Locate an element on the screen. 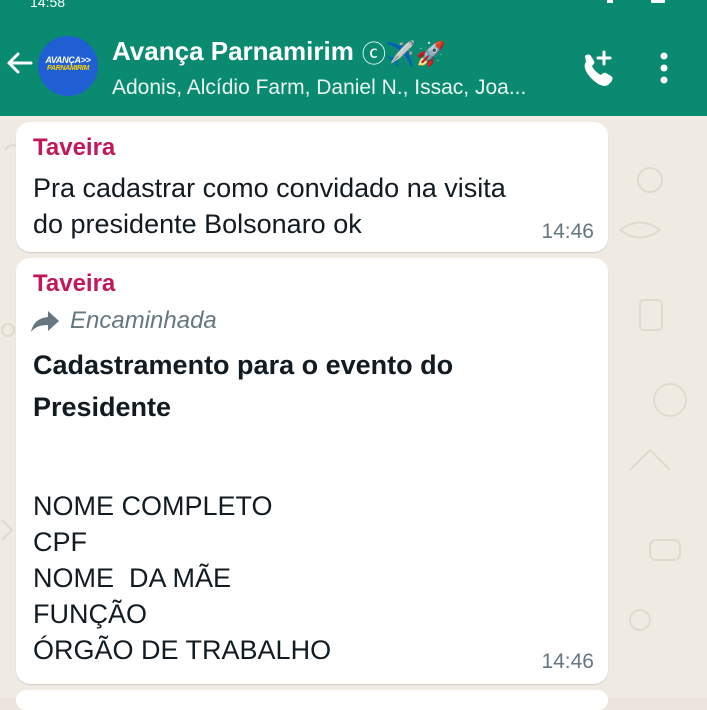 The width and height of the screenshot is (707, 710). phone-plus-icon is located at coordinates (596, 68).